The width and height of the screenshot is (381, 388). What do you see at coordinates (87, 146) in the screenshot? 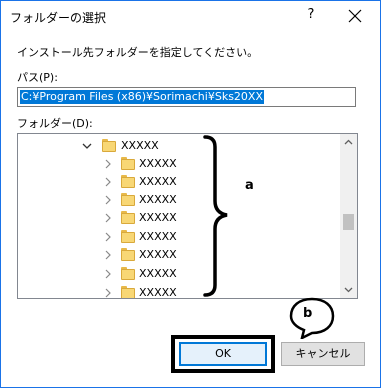
I see `chevron-down-icon` at bounding box center [87, 146].